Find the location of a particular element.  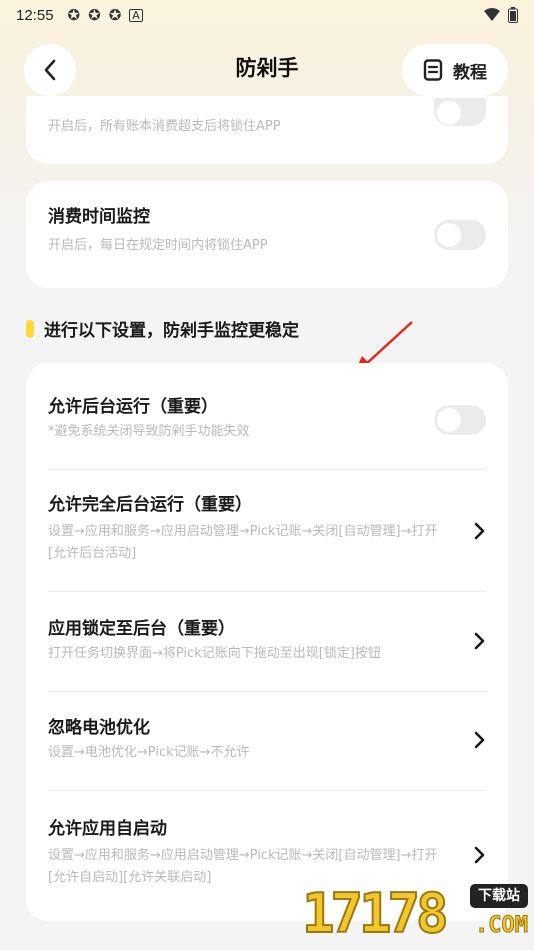

overspend-lock-row: 开启后，所有账本消费超支后将锁住APP is located at coordinates (267, 127).